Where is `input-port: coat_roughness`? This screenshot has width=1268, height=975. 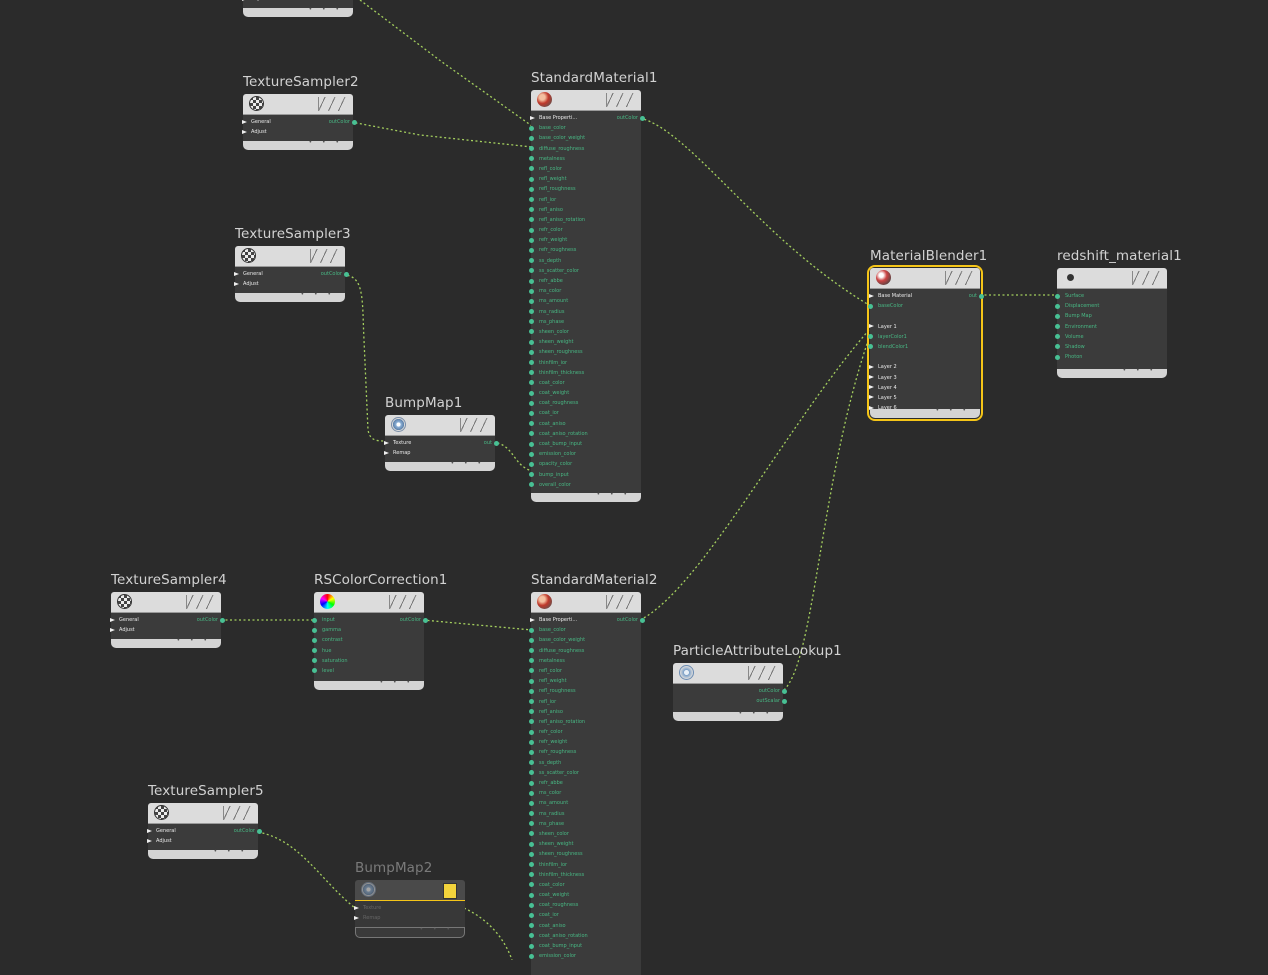 input-port: coat_roughness is located at coordinates (585, 905).